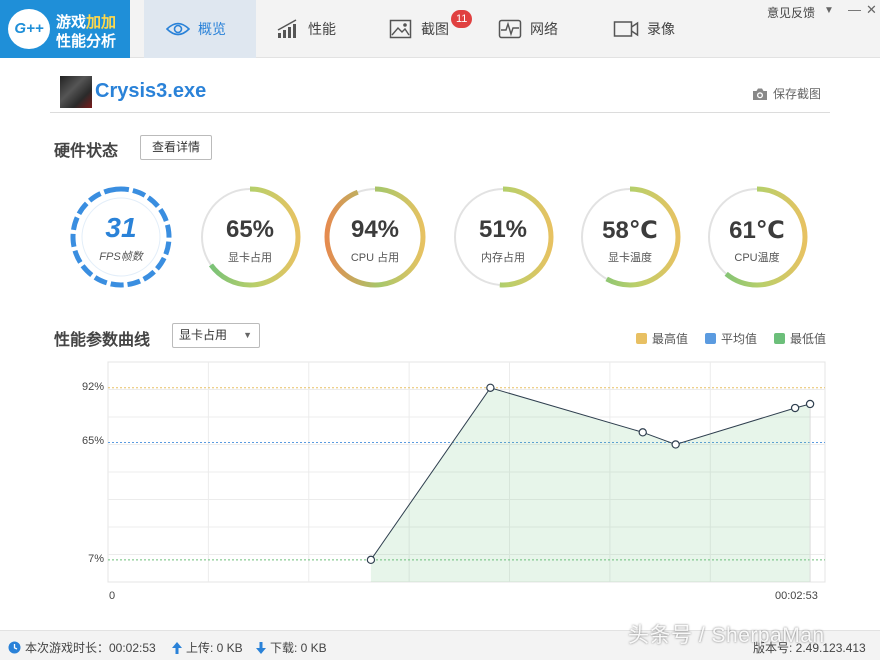 This screenshot has height=660, width=880. Describe the element at coordinates (214, 648) in the screenshot. I see `upload-text: 上传: 0 KB` at that location.